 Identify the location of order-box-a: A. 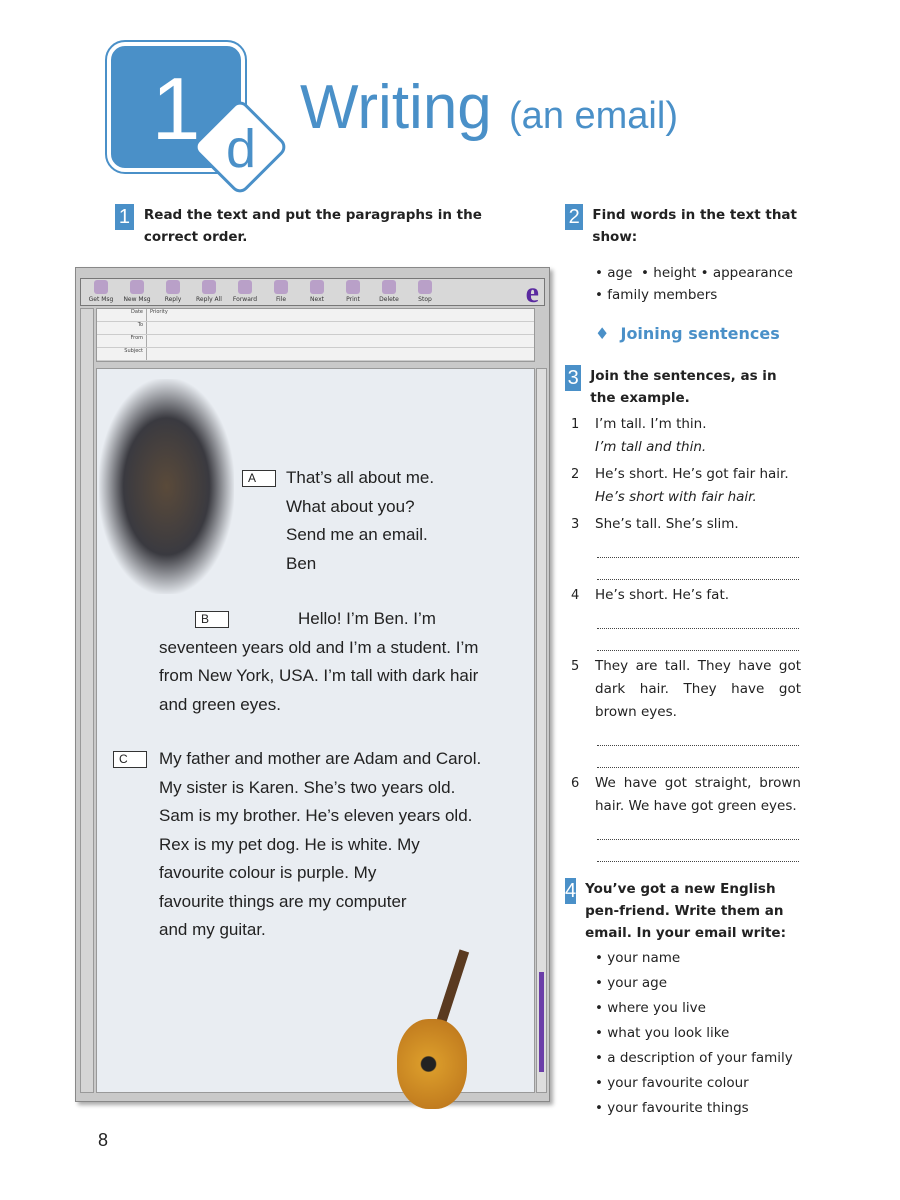
(259, 478).